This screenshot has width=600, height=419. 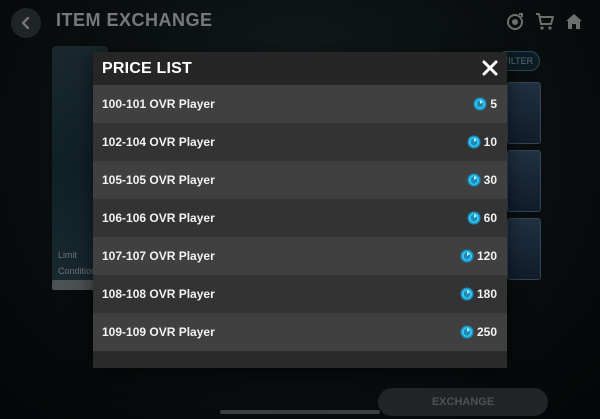 I want to click on price-value: 30, so click(x=490, y=180).